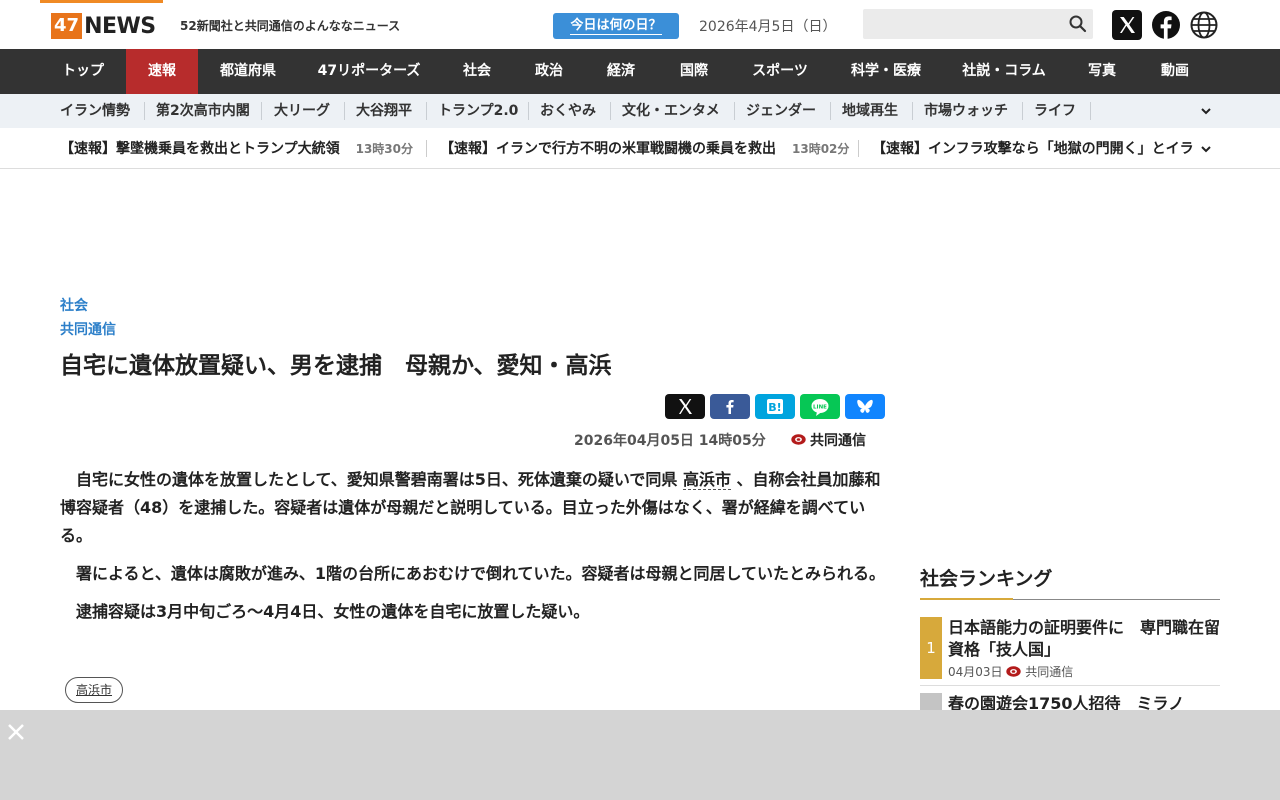 Image resolution: width=1280 pixels, height=800 pixels. What do you see at coordinates (644, 148) in the screenshot?
I see `ticker-item: 【速報】イランで行方不明の米軍戦闘機の乗員を救出 13時02分` at bounding box center [644, 148].